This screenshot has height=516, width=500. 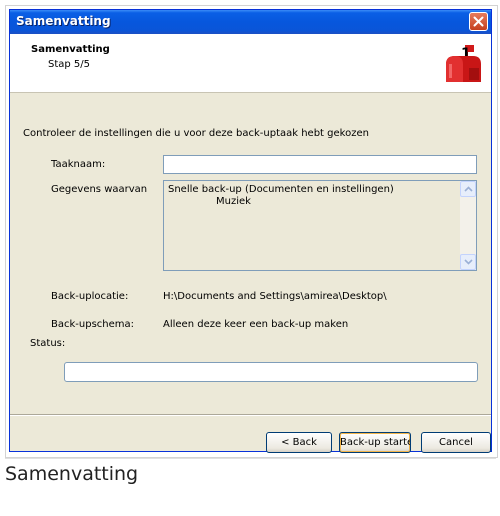 I want to click on mailbox-icon: 1, so click(x=463, y=63).